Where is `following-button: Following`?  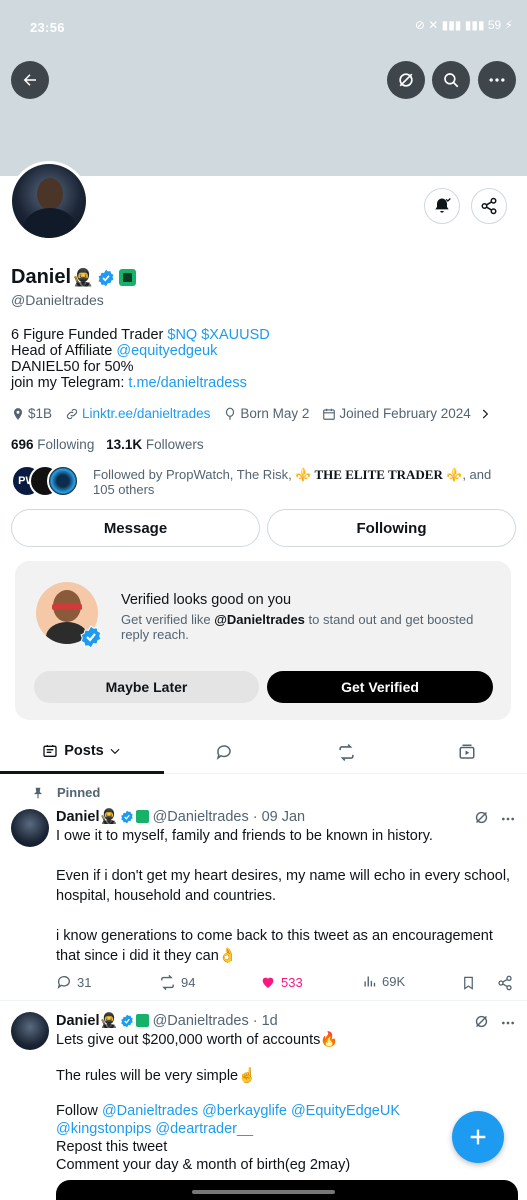 following-button: Following is located at coordinates (391, 528).